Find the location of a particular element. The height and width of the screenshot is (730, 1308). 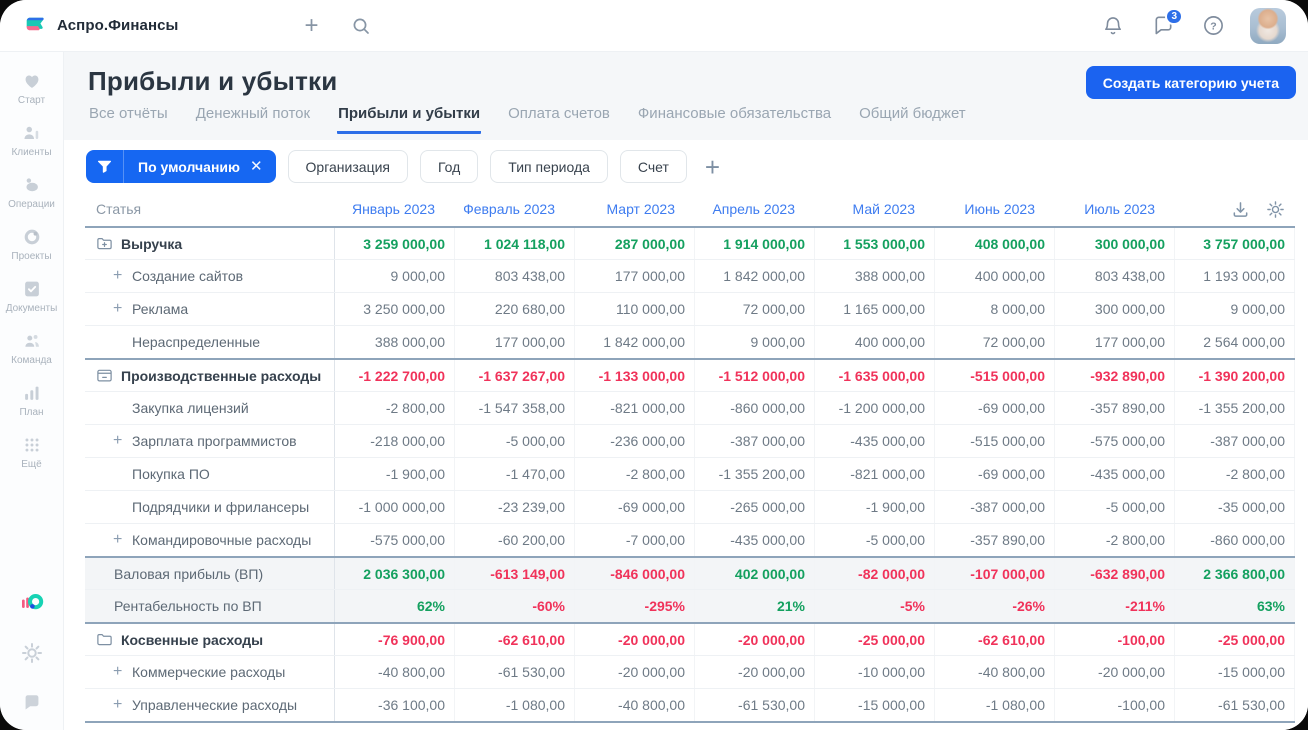

tab-profit-loss: Прибыли и убытки is located at coordinates (409, 119).